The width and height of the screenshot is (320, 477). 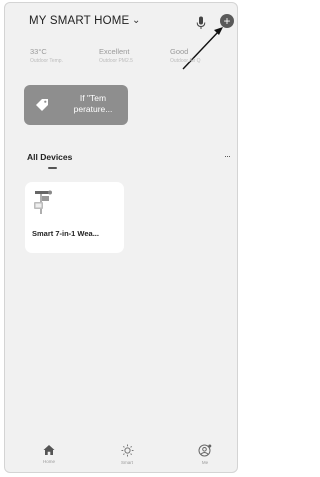 I want to click on weather-temperature: 33°C Outdoor Temp., so click(x=46, y=55).